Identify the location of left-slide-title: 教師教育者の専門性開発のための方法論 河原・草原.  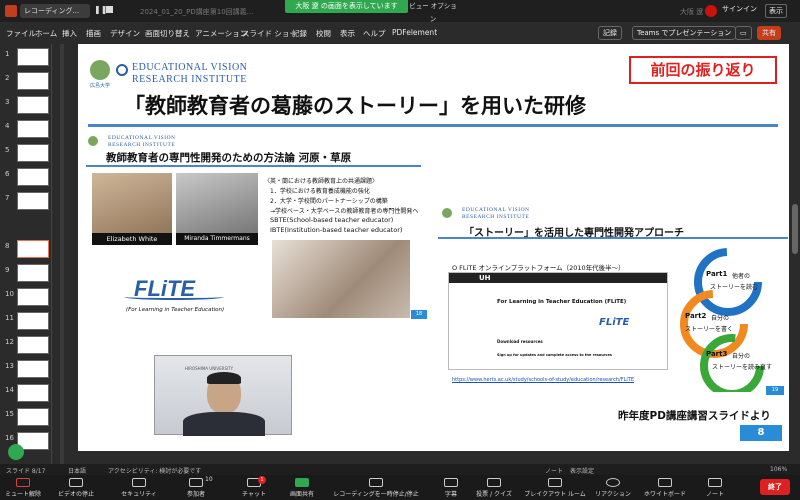
(229, 158).